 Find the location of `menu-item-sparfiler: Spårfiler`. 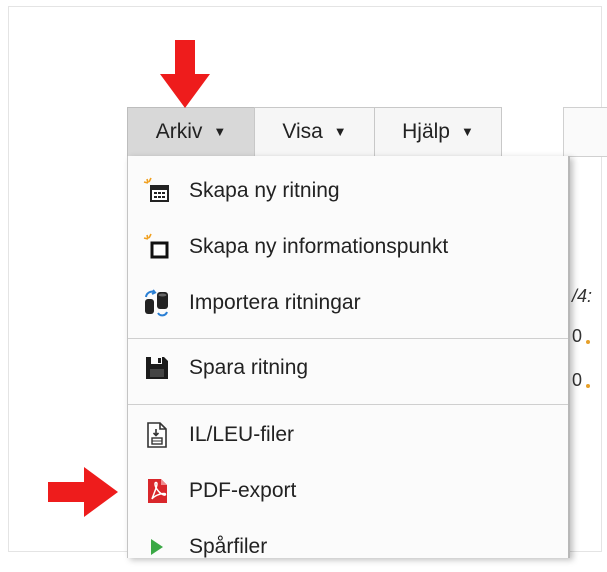

menu-item-sparfiler: Spårfiler is located at coordinates (348, 547).